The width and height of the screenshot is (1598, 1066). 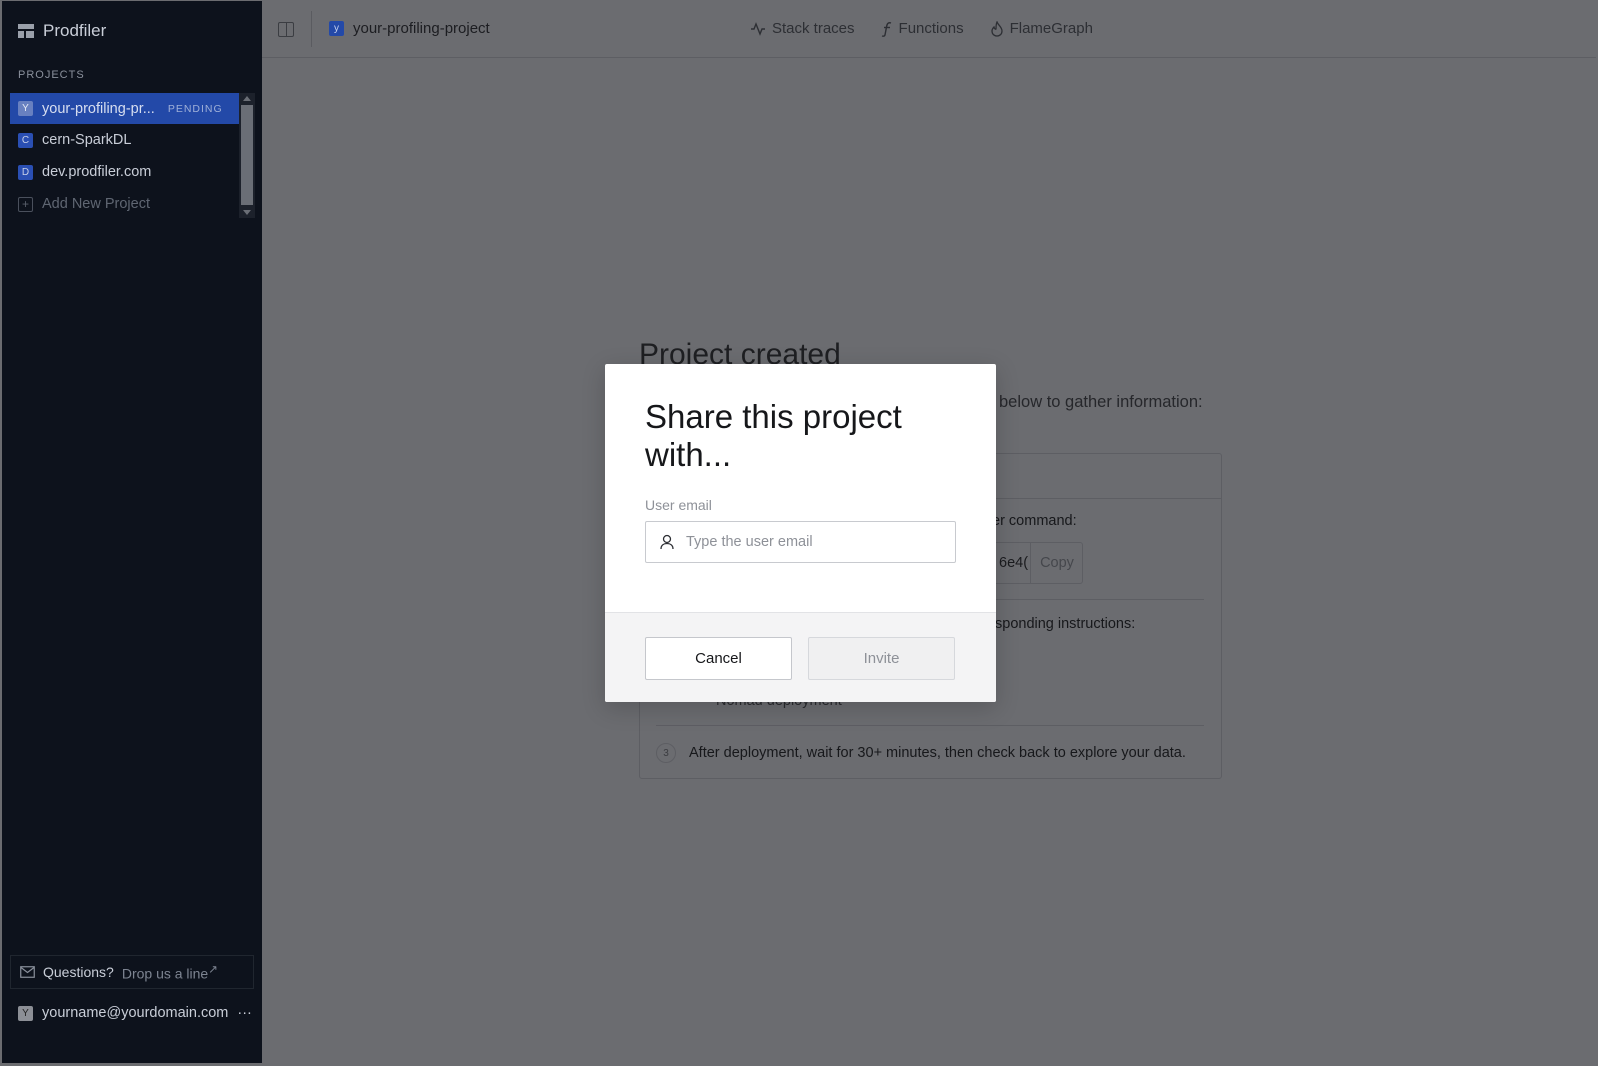 I want to click on mail-icon, so click(x=27, y=972).